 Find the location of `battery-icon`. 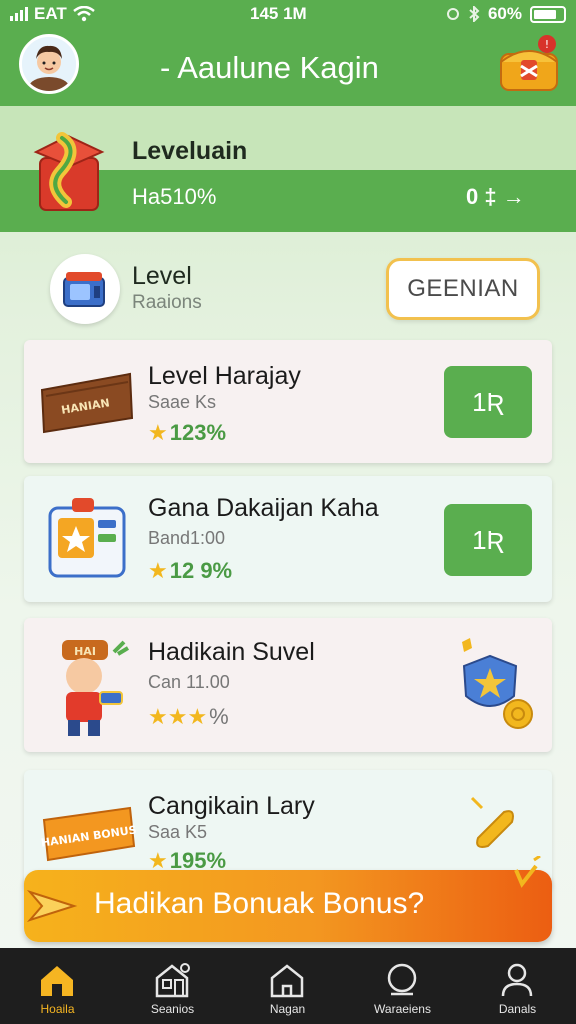

battery-icon is located at coordinates (548, 14).